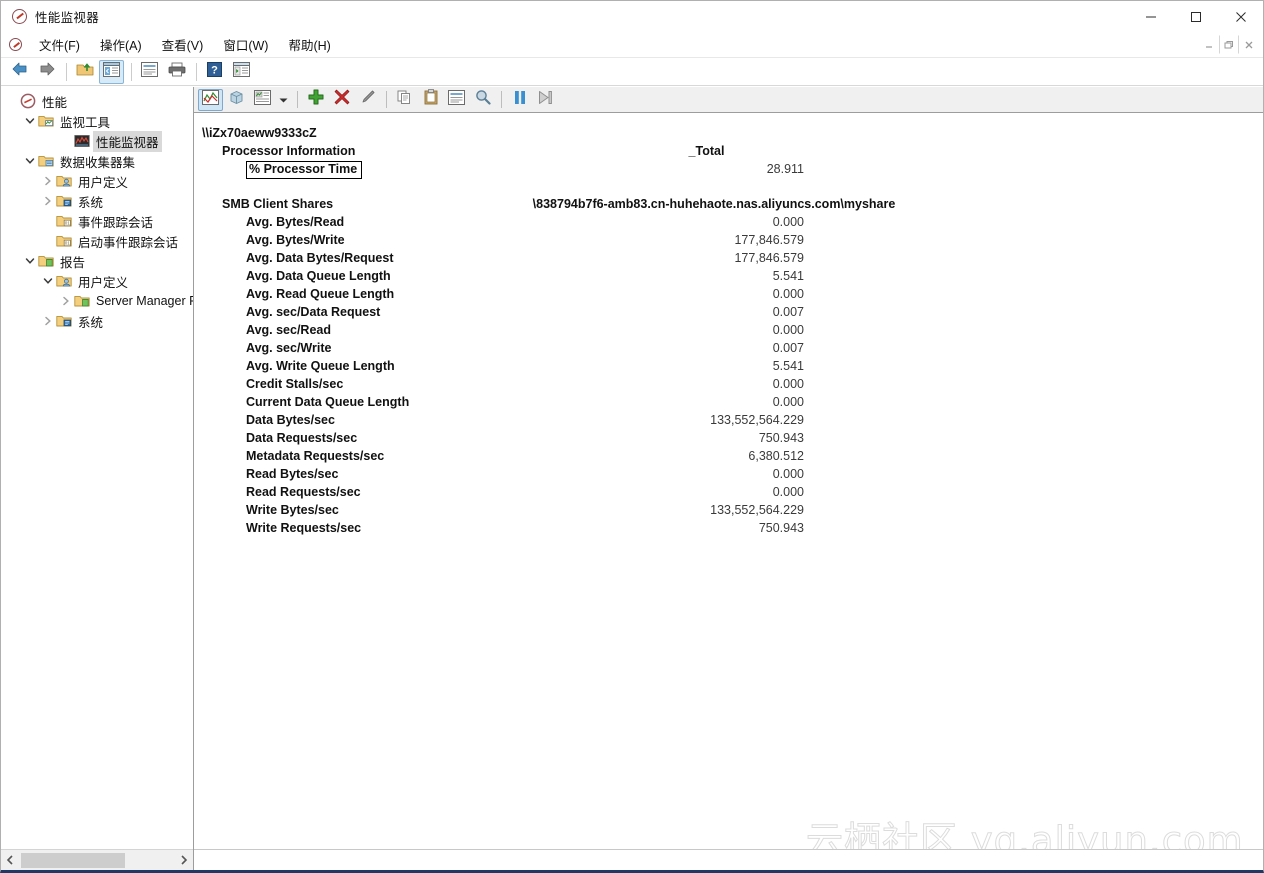 The height and width of the screenshot is (873, 1264). I want to click on report-counter-row: Current Data Queue Length 0.000, so click(728, 402).